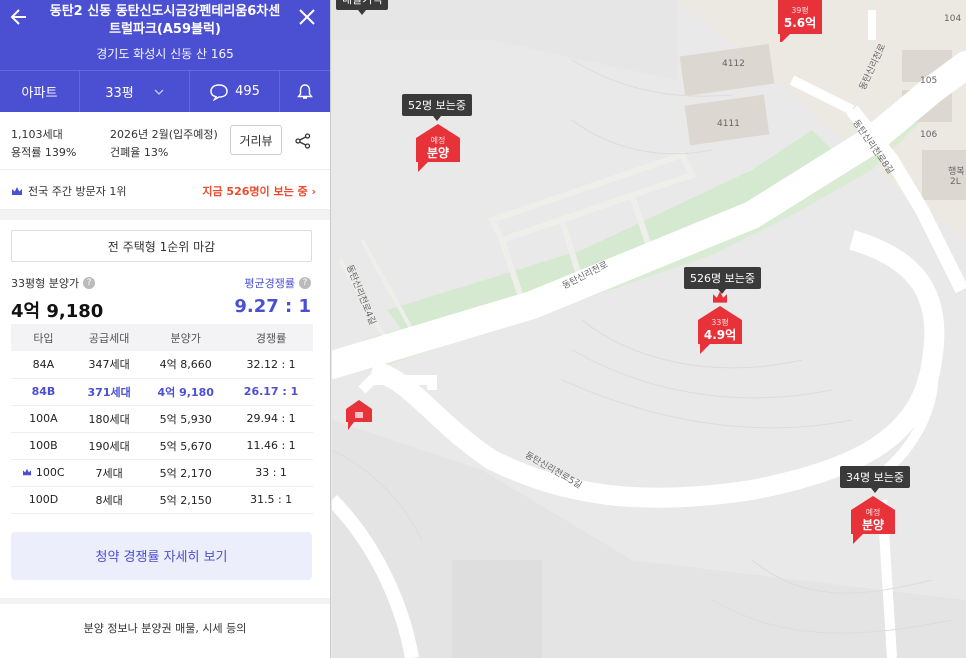 The width and height of the screenshot is (966, 658). Describe the element at coordinates (956, 172) in the screenshot. I see `place-label: 행복` at that location.